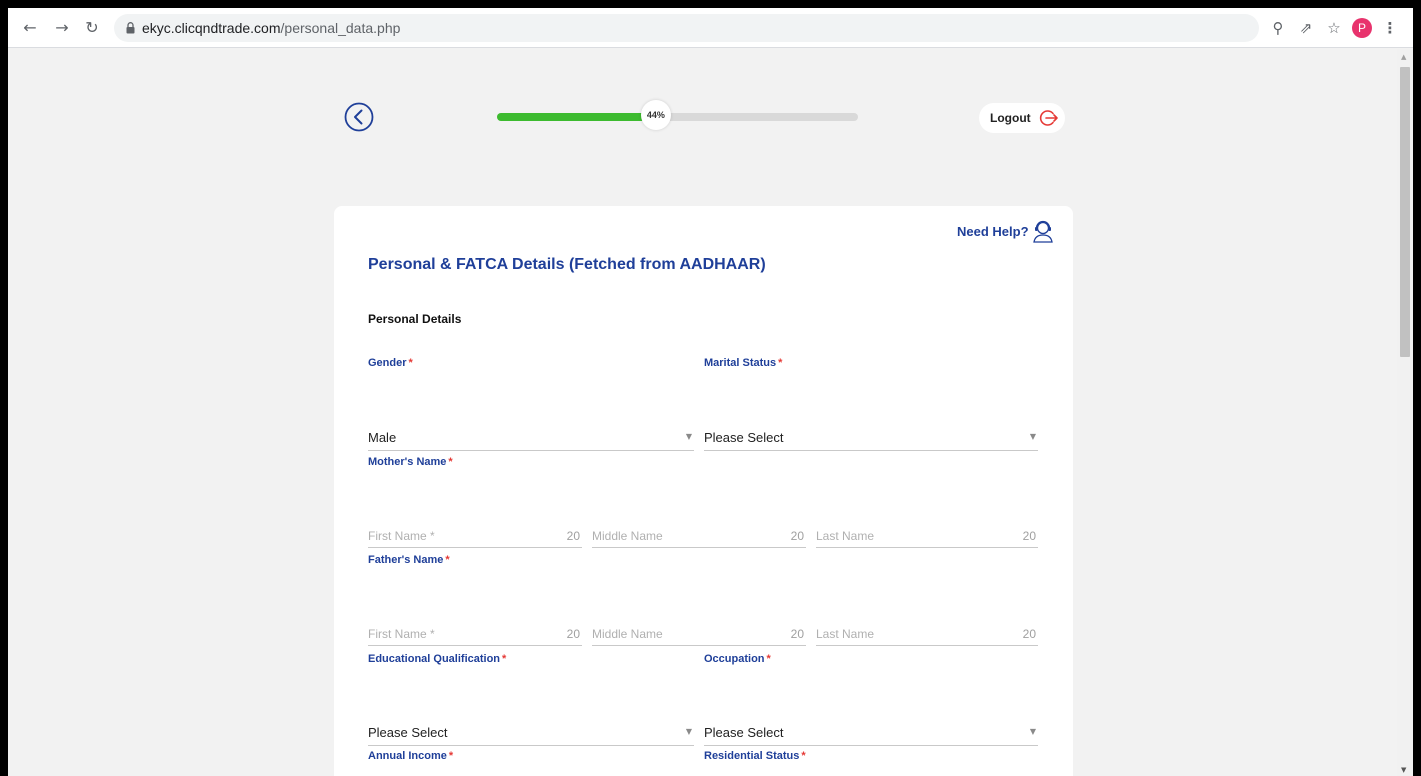 Image resolution: width=1421 pixels, height=776 pixels. I want to click on profile-avatar: P, so click(1362, 28).